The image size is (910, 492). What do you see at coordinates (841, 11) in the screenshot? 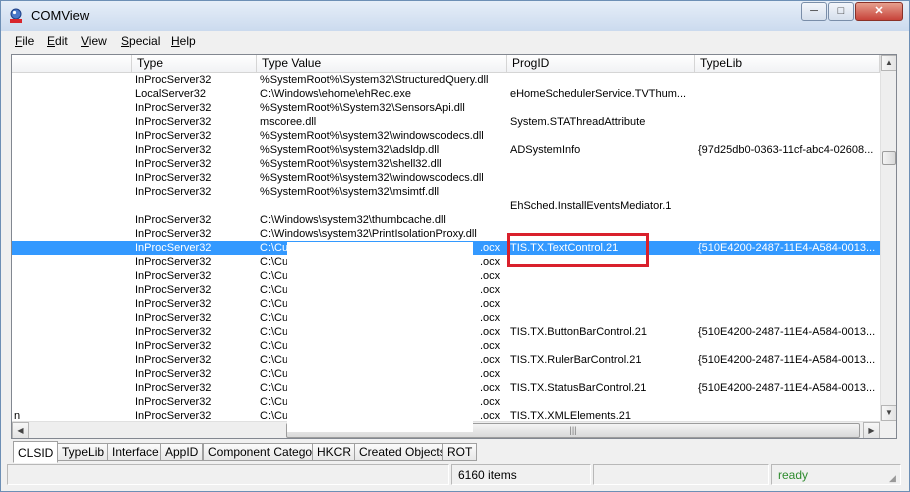
I see `maximize-button: □` at bounding box center [841, 11].